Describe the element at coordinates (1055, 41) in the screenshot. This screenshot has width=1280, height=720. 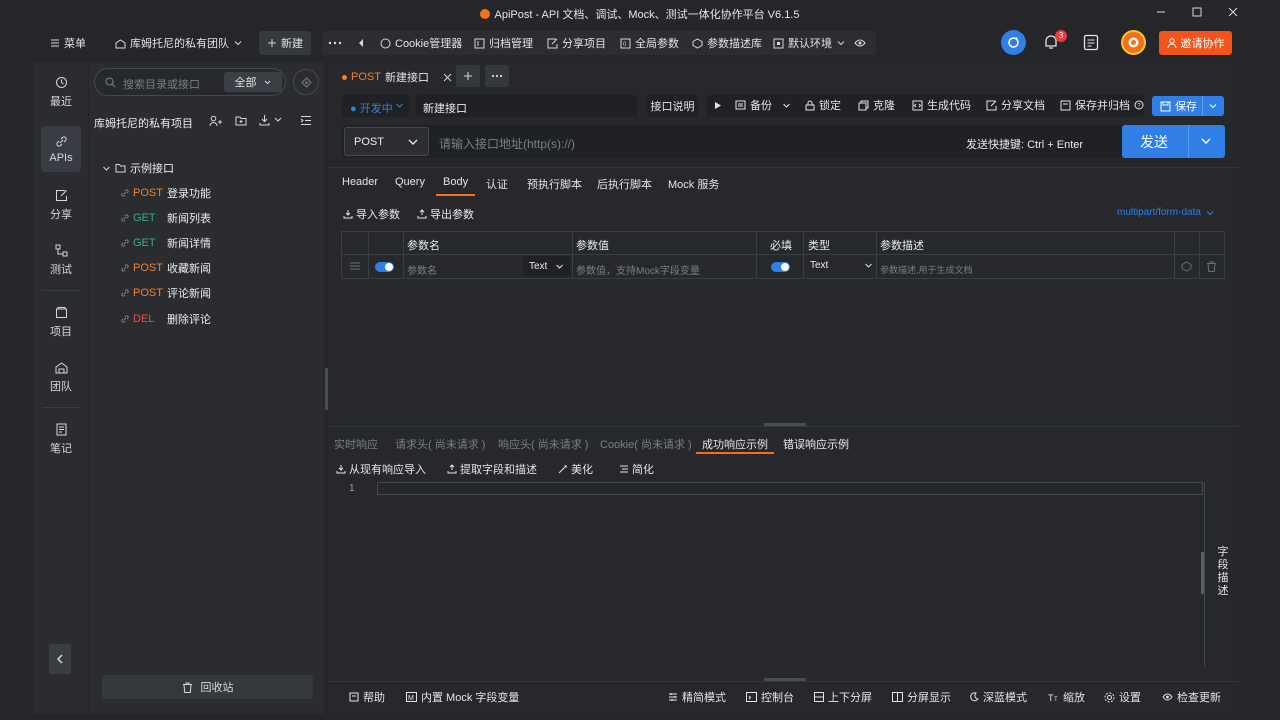
I see `notifications-button: 3` at that location.